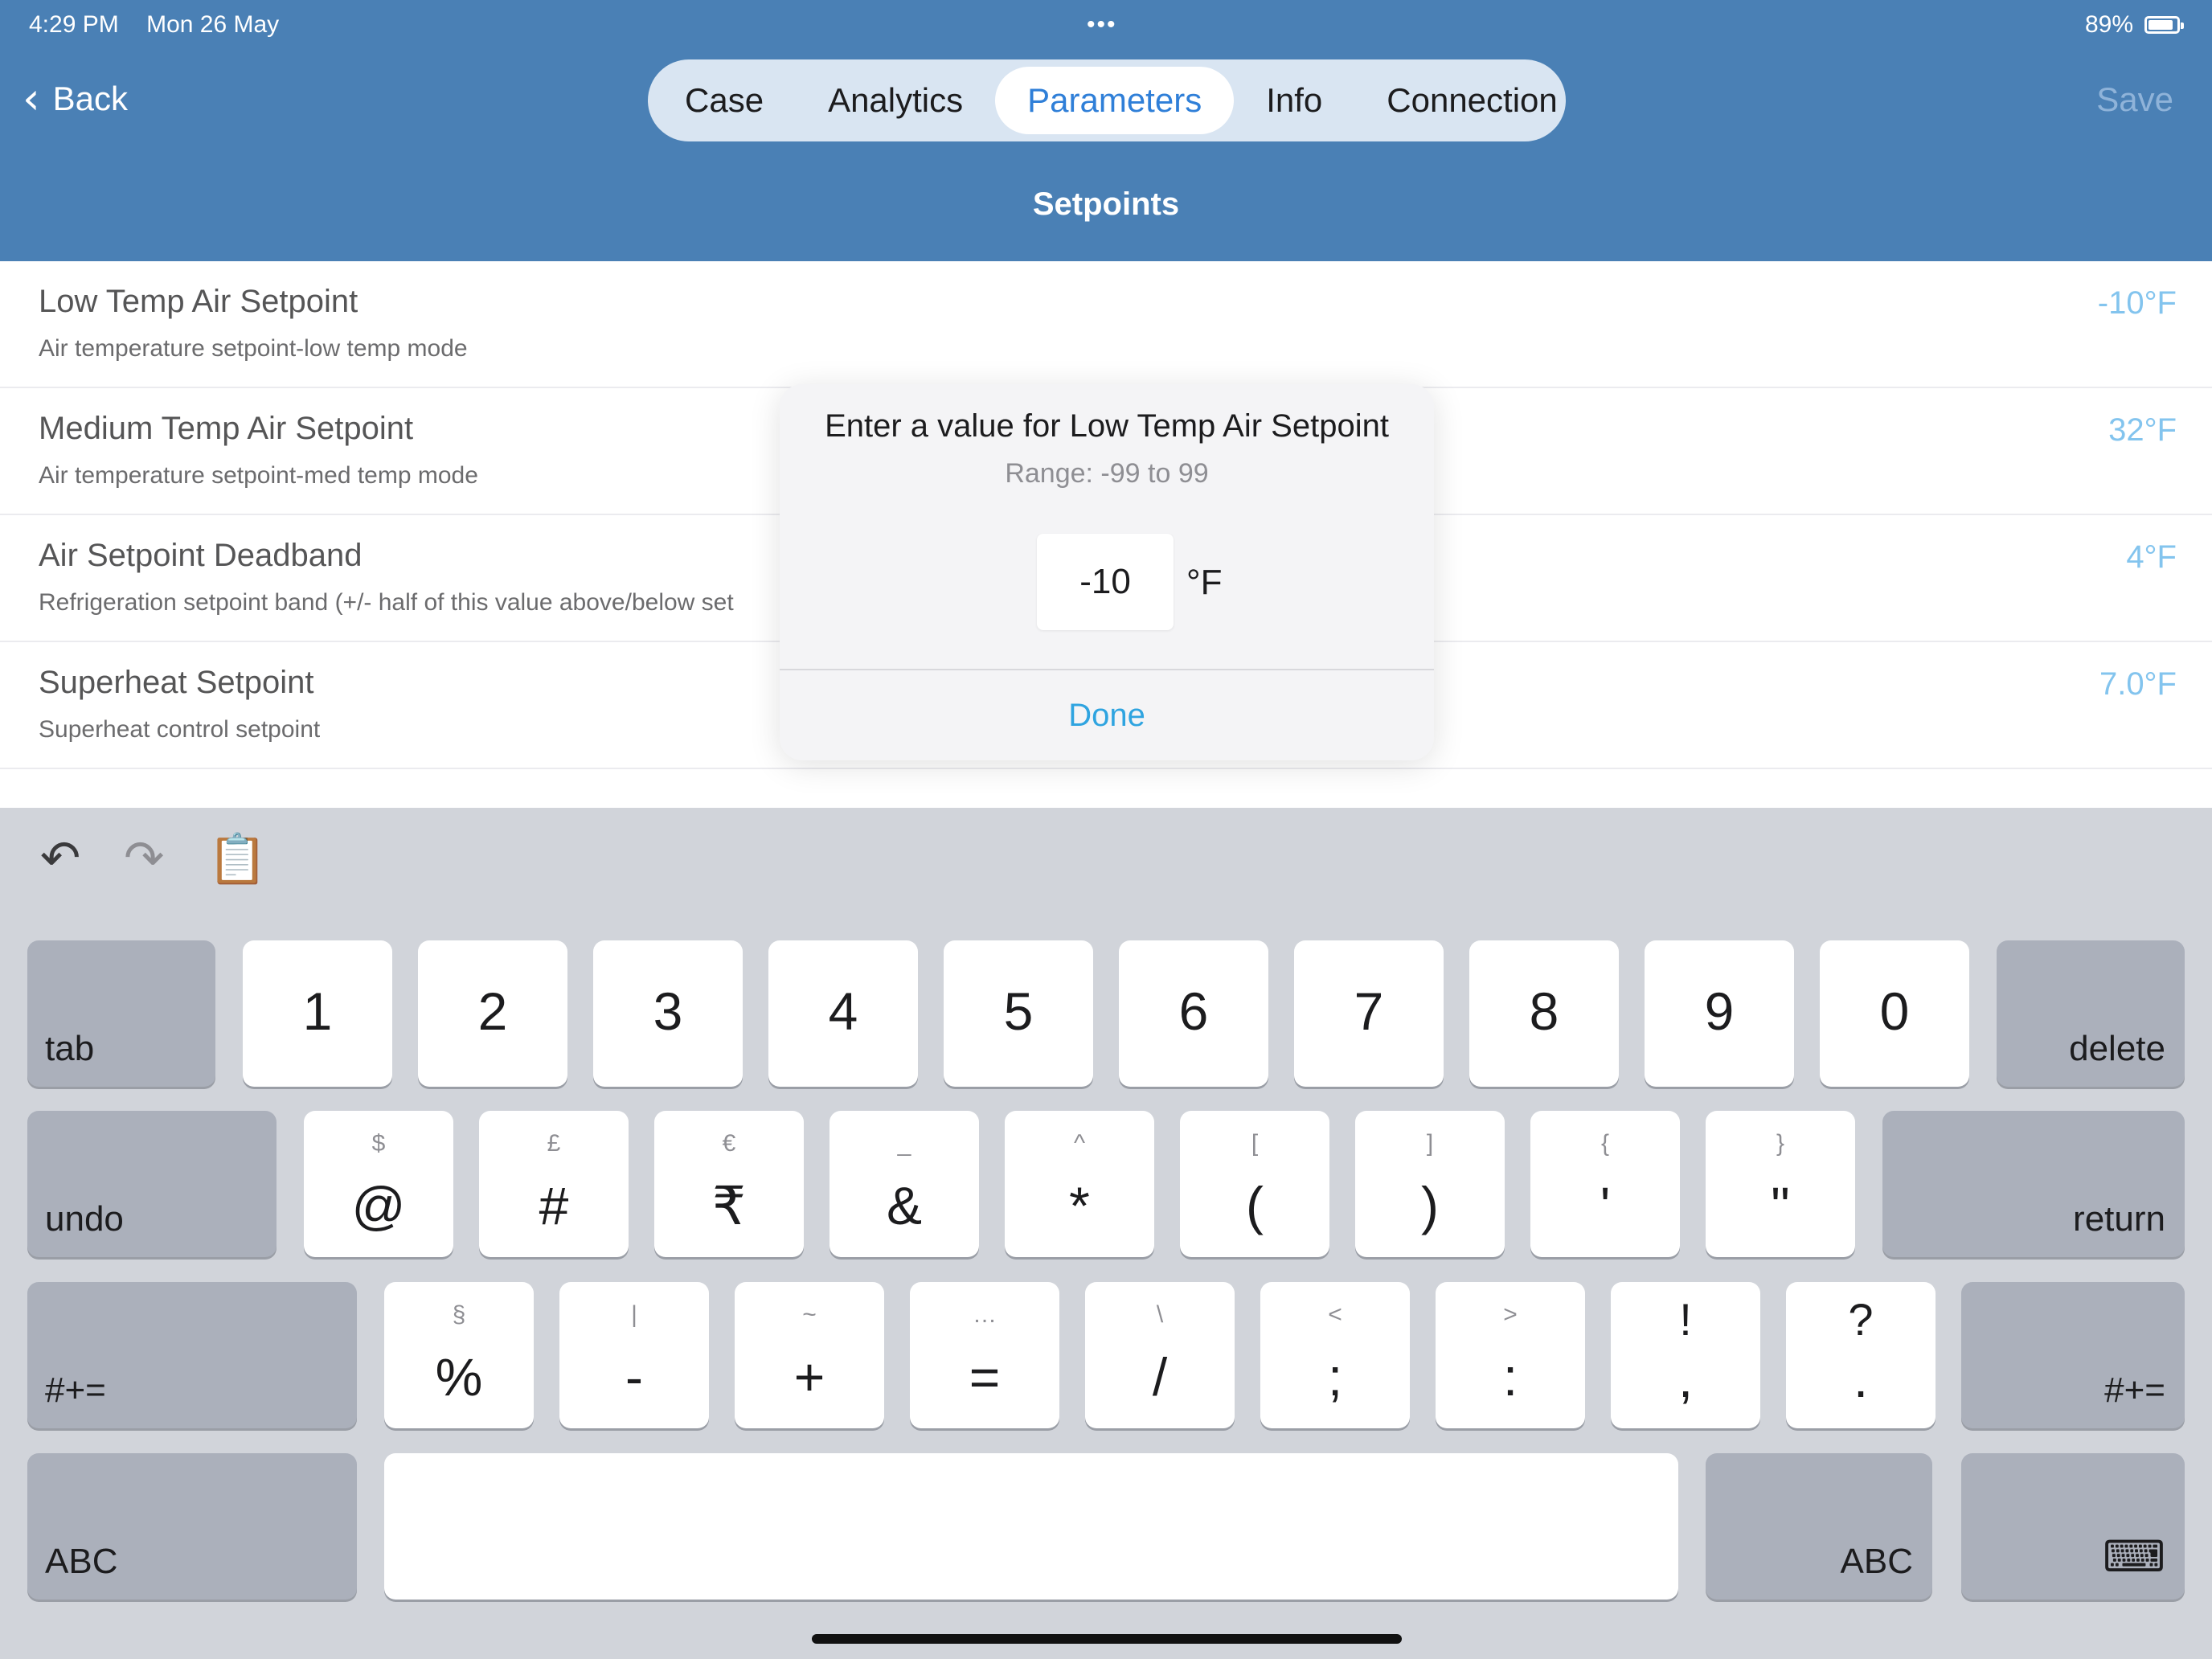 Image resolution: width=2212 pixels, height=1659 pixels. Describe the element at coordinates (809, 1355) in the screenshot. I see `key-plus: ~ +` at that location.